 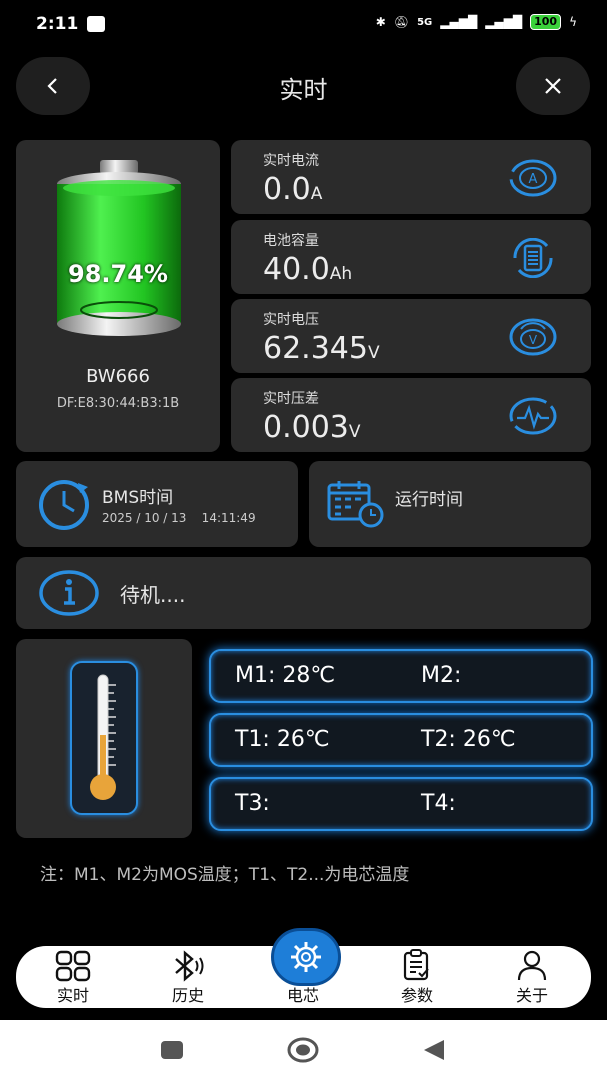 I want to click on run-time-label: 运行时间, so click(x=429, y=500).